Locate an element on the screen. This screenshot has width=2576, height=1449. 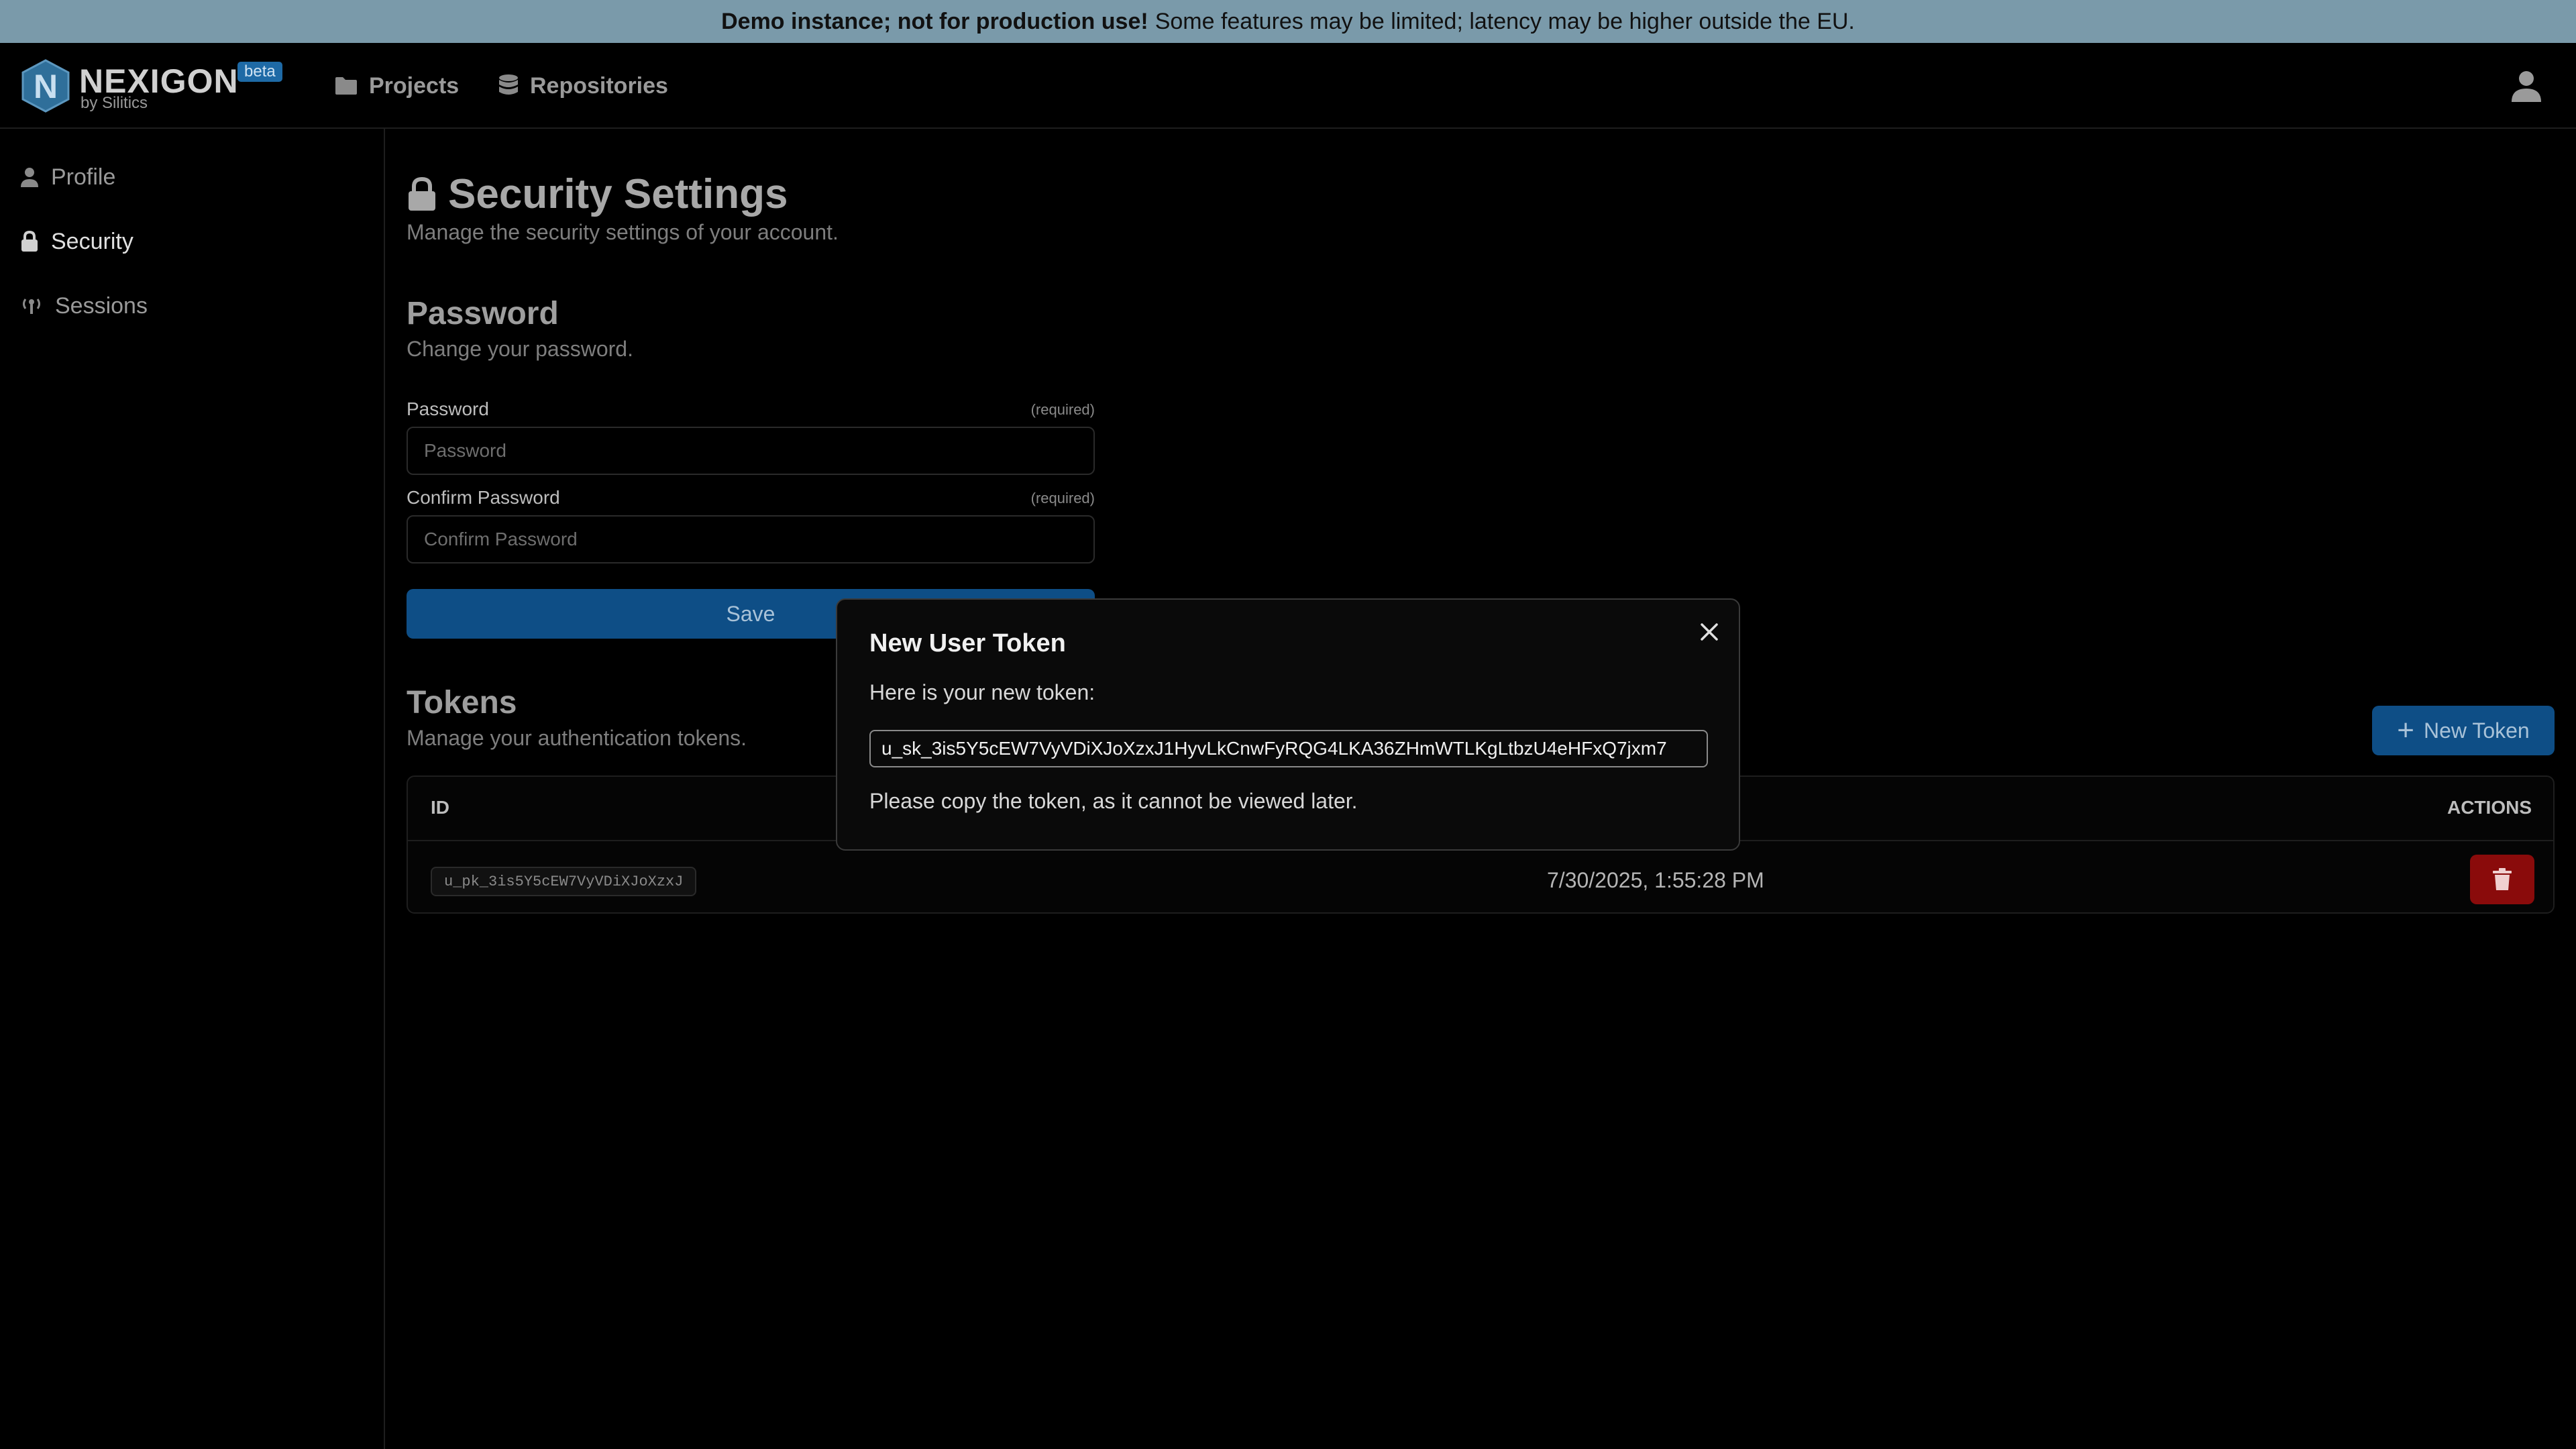
page-title: Security Settings is located at coordinates (597, 194).